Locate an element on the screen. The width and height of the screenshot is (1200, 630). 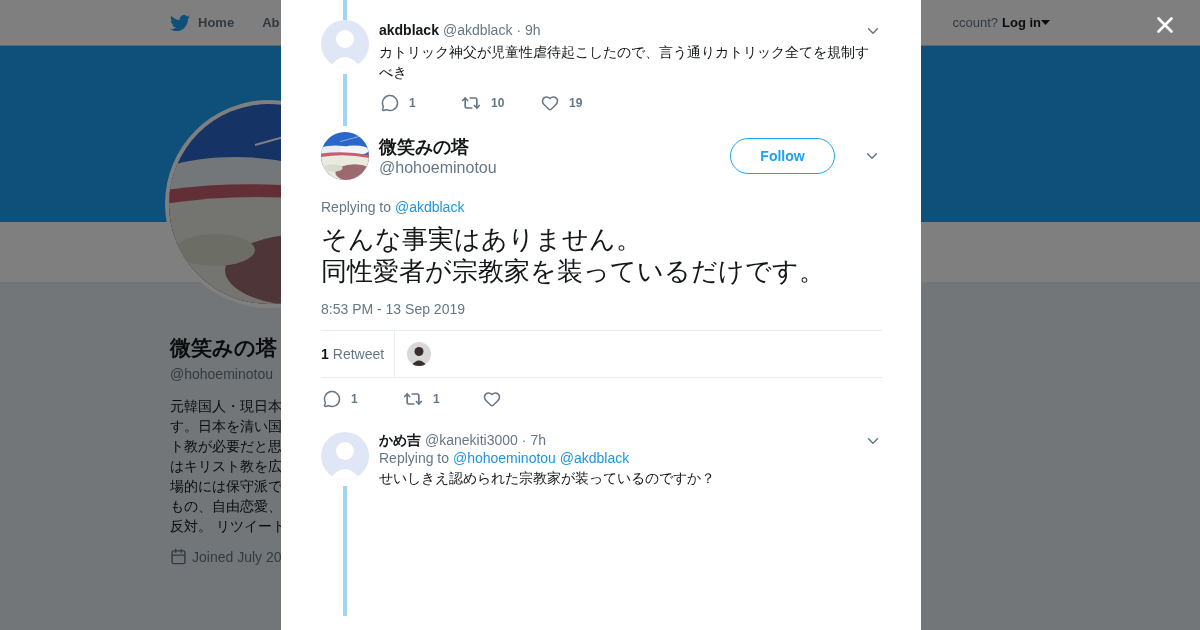
user-name: かめ吉 is located at coordinates (400, 441).